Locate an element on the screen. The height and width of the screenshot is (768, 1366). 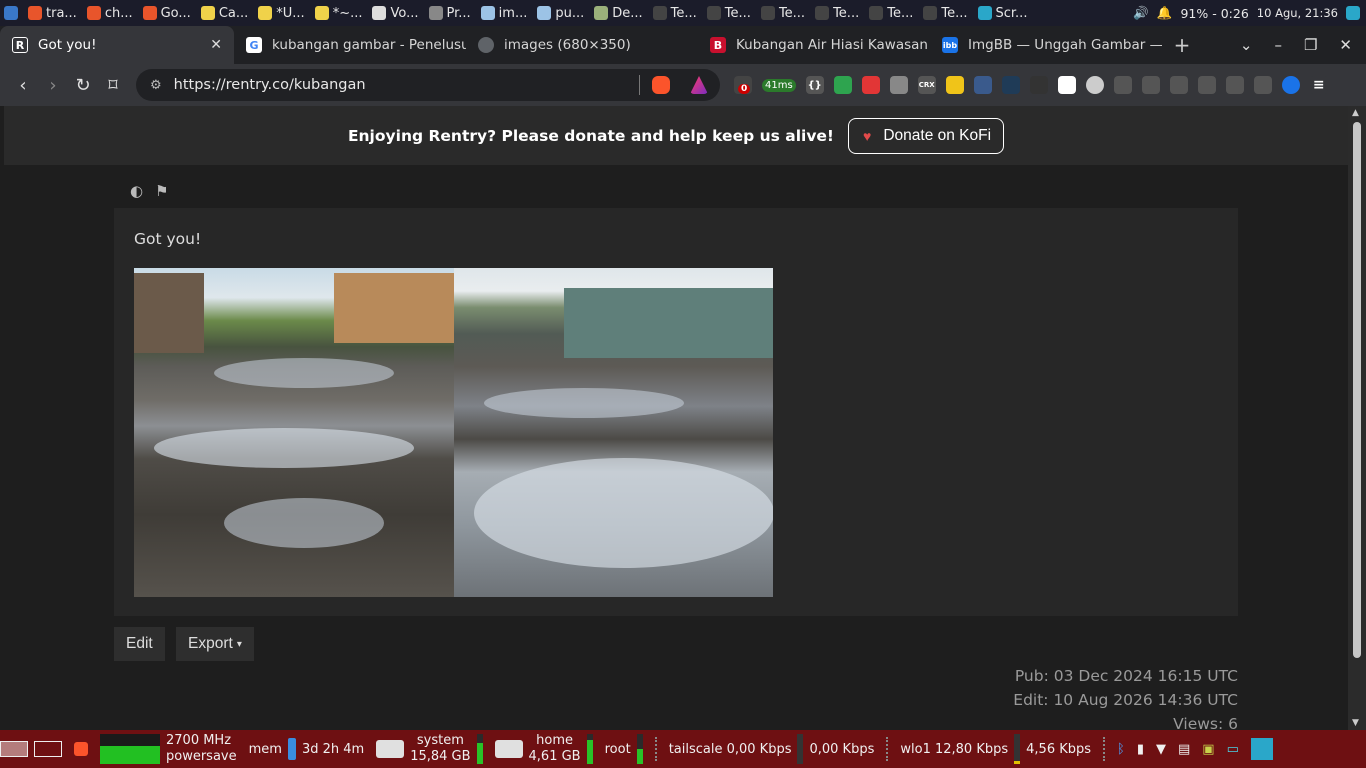
menu-icon: ≡ is located at coordinates (1318, 85).